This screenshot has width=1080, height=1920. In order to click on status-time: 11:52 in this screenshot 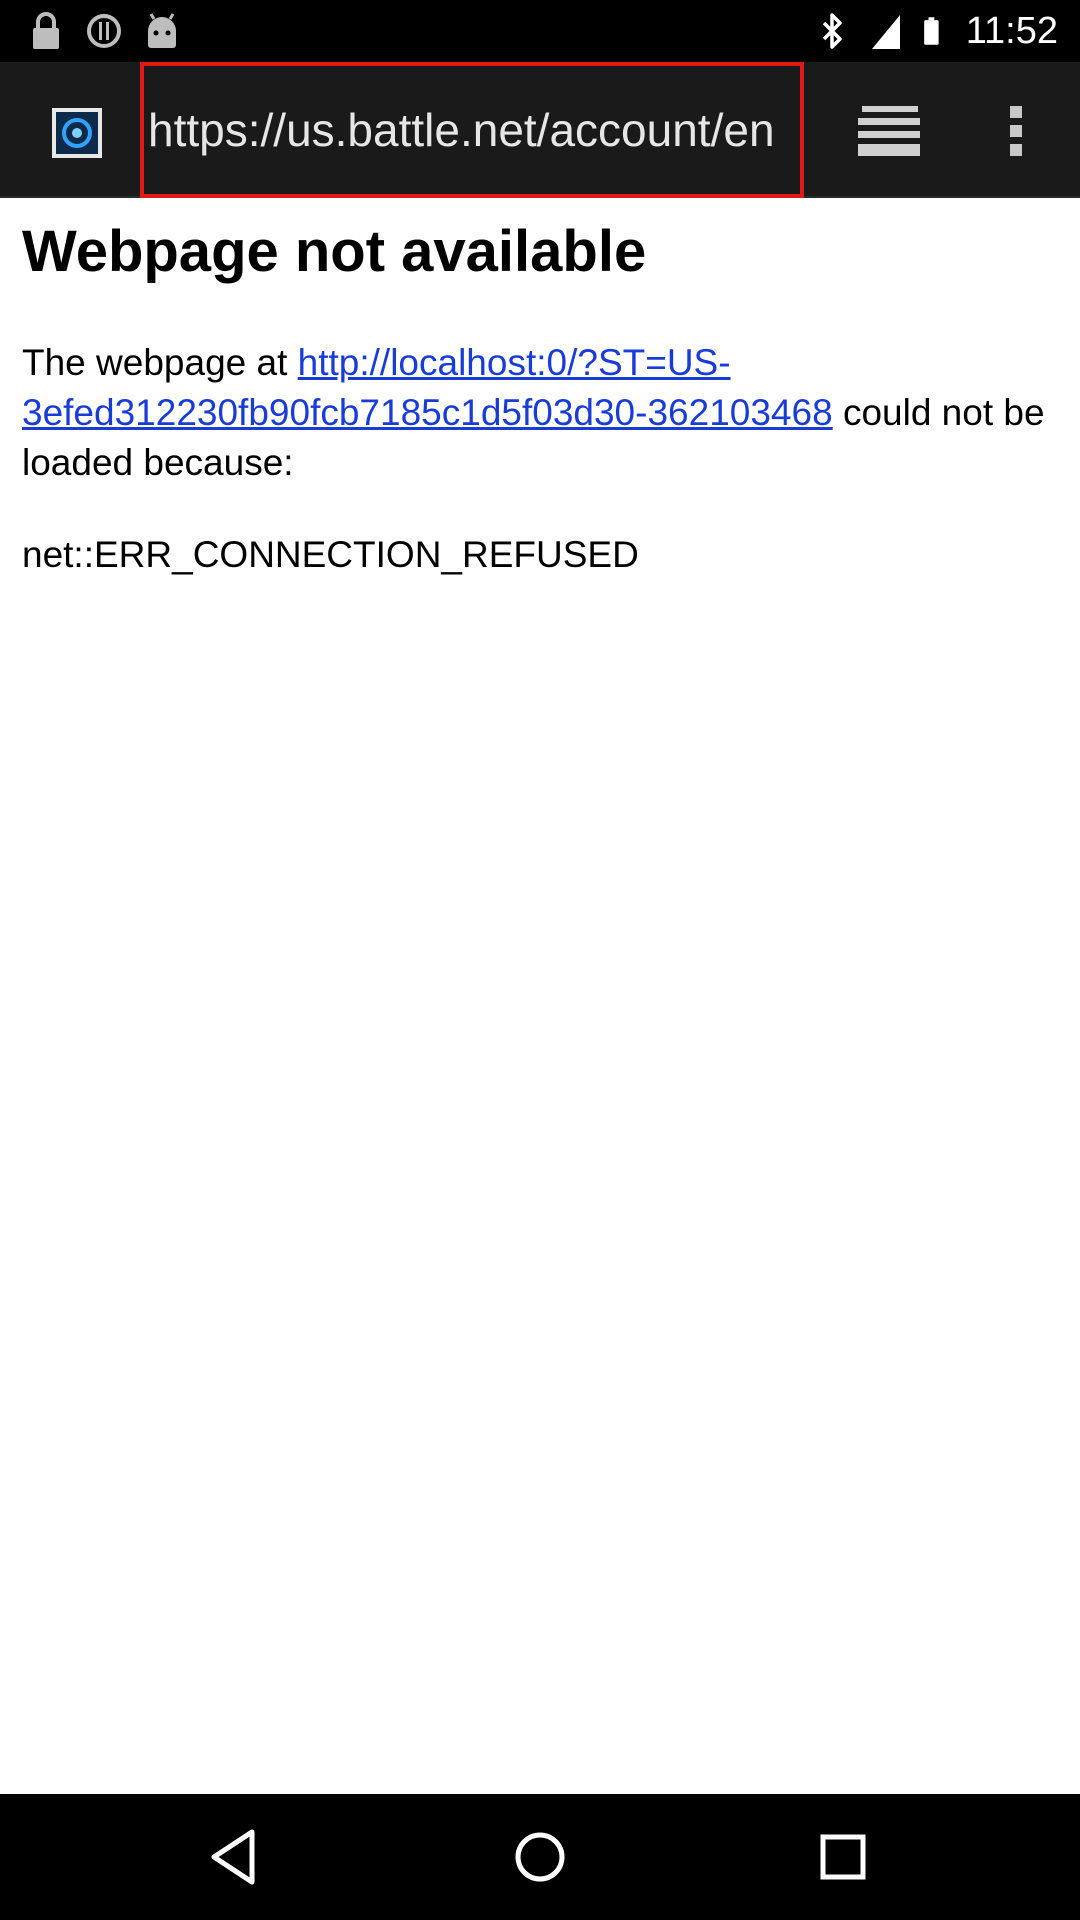, I will do `click(1011, 30)`.